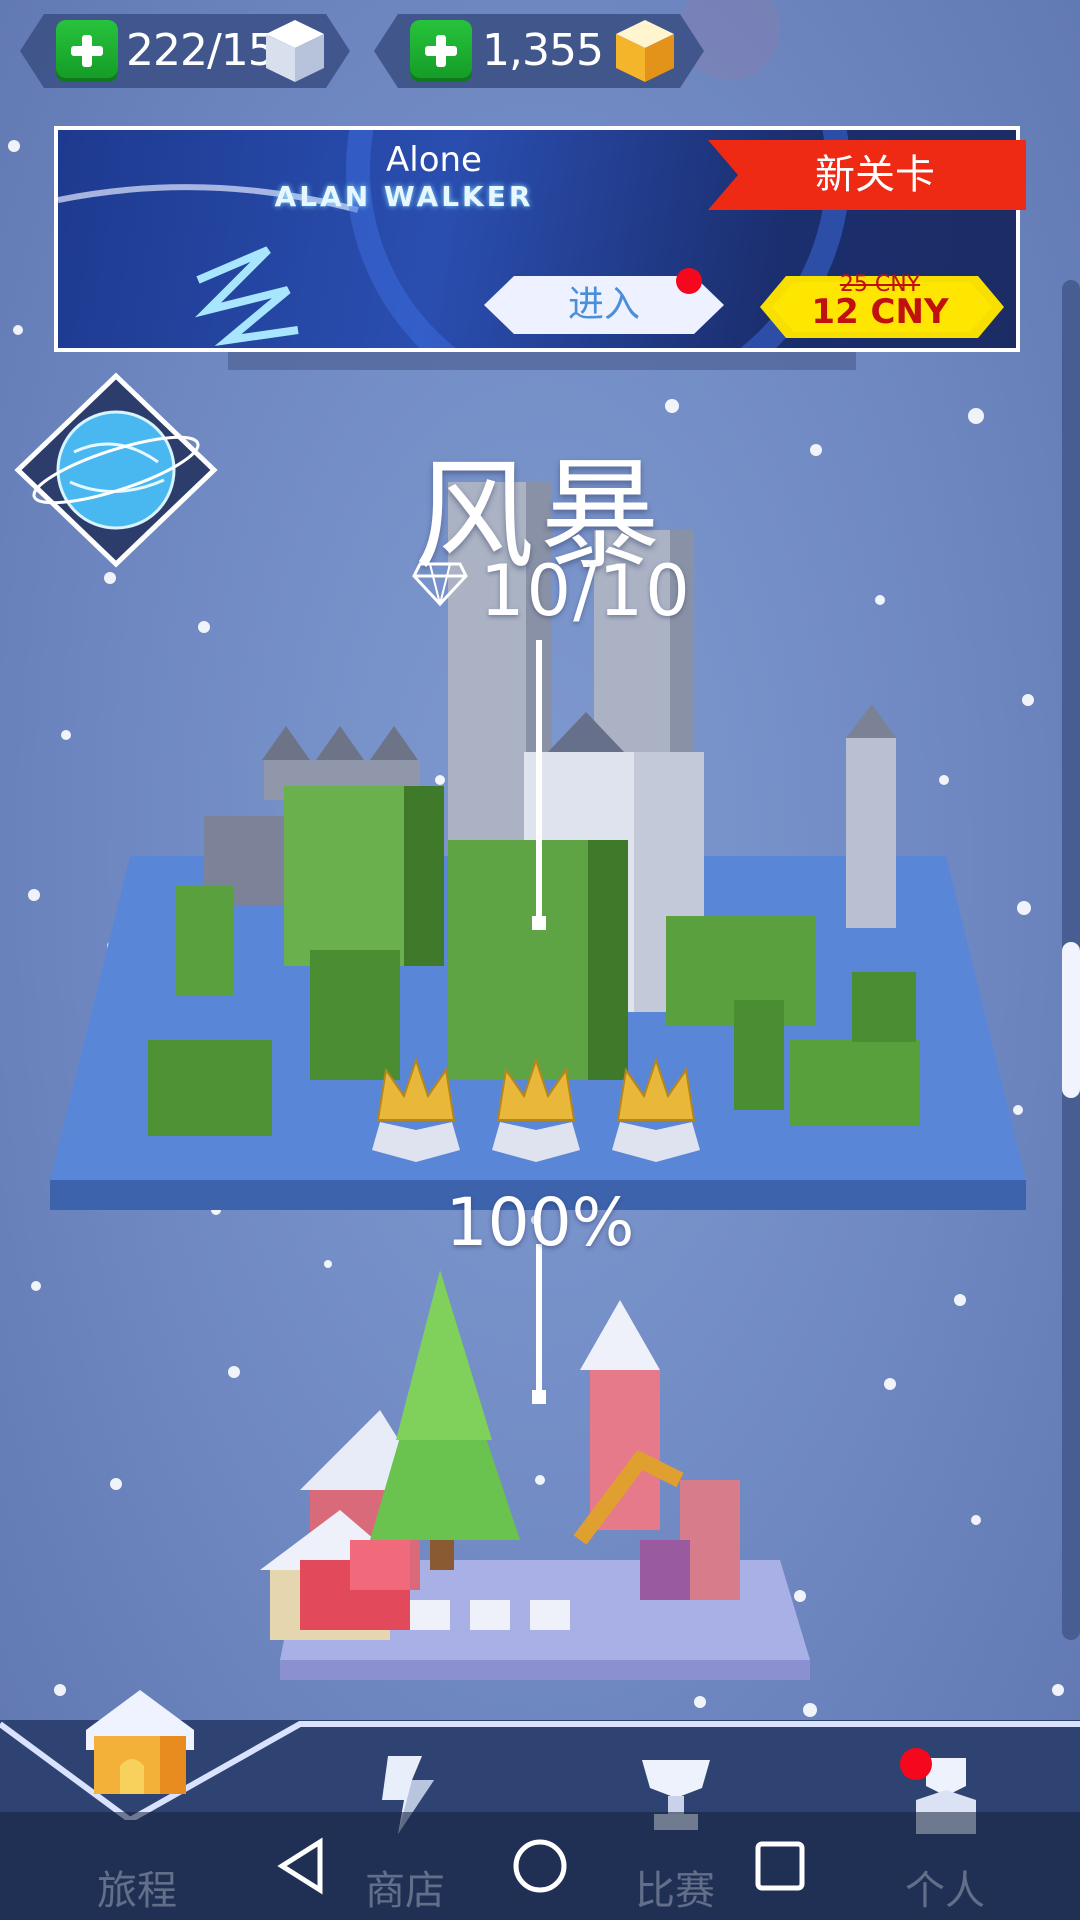  I want to click on next-level-preview, so click(540, 1460).